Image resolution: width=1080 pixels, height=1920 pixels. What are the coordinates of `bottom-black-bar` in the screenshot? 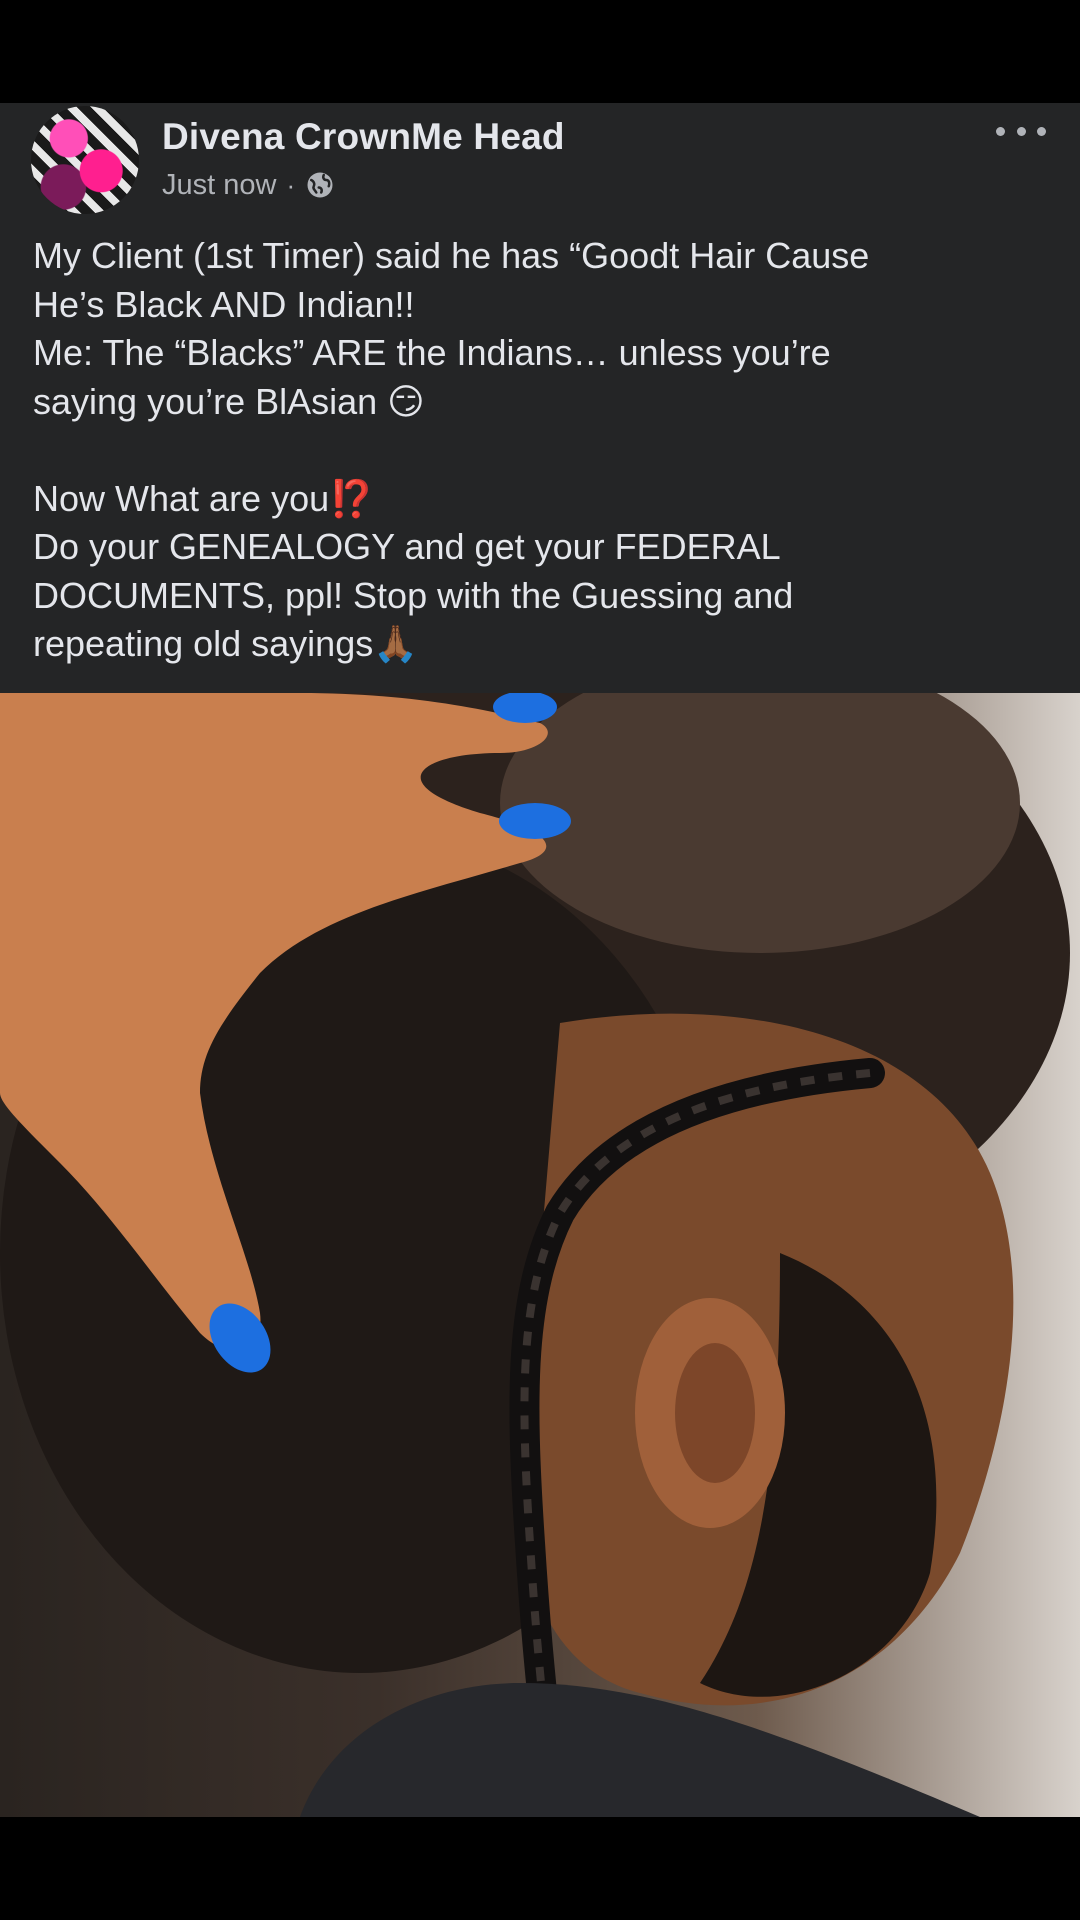 It's located at (540, 1868).